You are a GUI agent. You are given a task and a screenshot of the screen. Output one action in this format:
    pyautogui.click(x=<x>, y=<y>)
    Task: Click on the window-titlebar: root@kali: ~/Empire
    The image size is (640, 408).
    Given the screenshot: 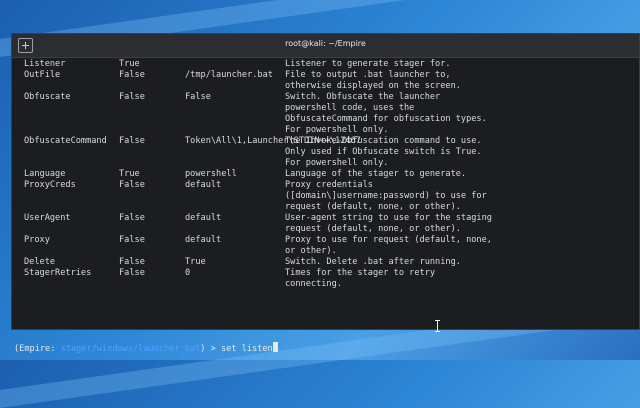 What is the action you would take?
    pyautogui.click(x=325, y=46)
    